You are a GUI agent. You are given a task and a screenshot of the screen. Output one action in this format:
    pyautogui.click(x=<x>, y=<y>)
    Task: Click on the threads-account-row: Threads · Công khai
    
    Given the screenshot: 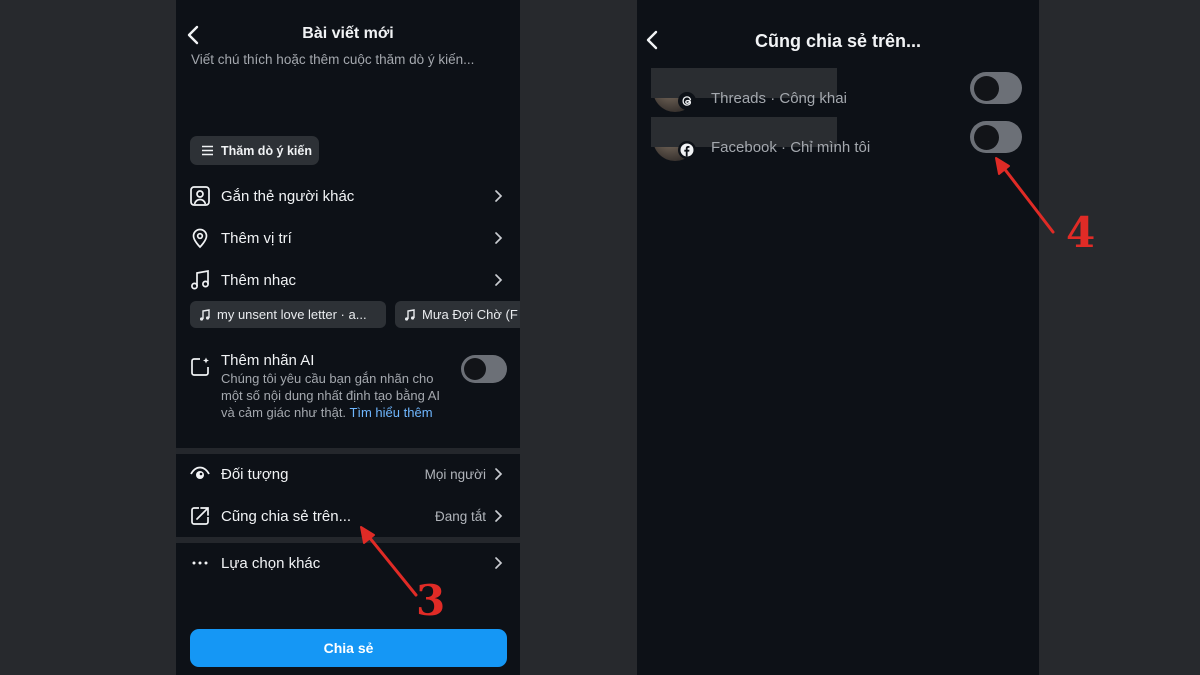 What is the action you would take?
    pyautogui.click(x=838, y=91)
    